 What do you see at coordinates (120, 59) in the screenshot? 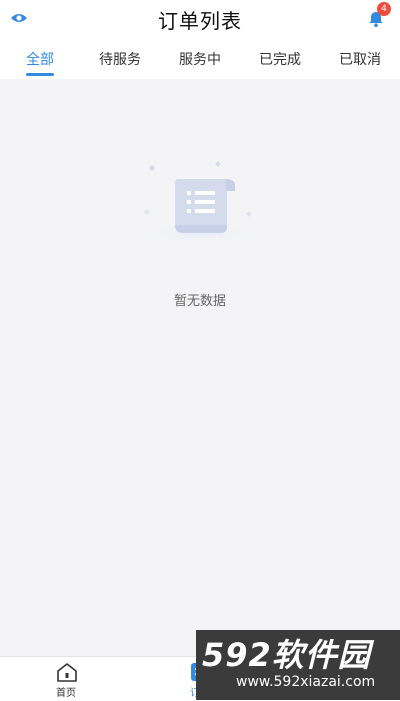
I see `tab-pending: 待服务` at bounding box center [120, 59].